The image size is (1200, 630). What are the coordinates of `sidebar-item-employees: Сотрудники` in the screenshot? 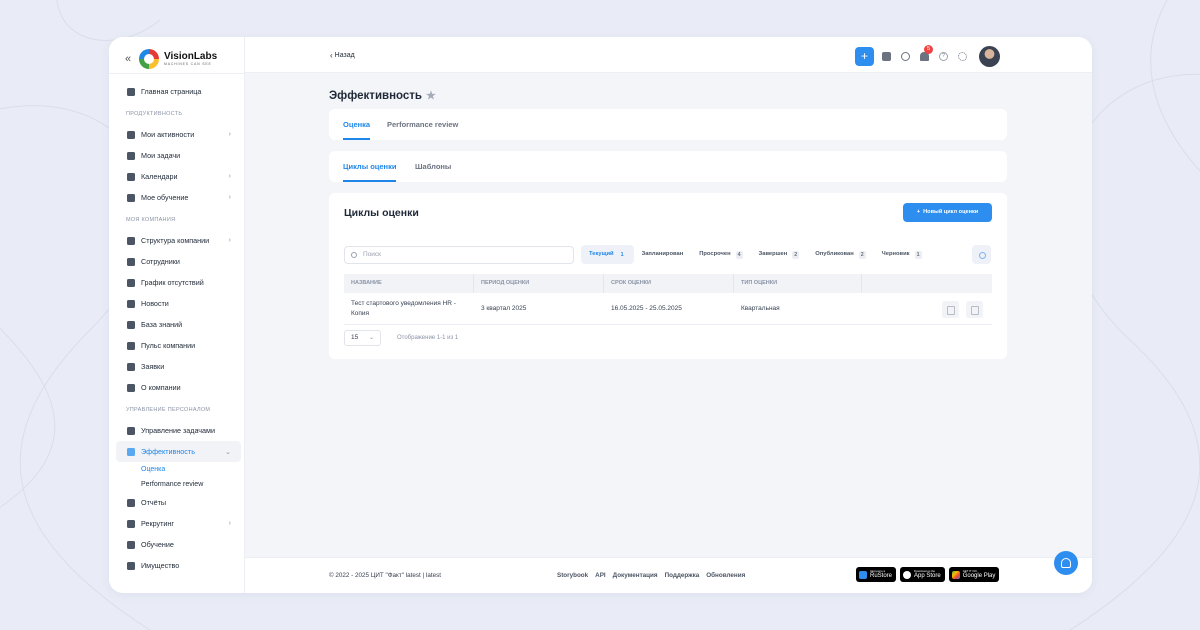 It's located at (177, 261).